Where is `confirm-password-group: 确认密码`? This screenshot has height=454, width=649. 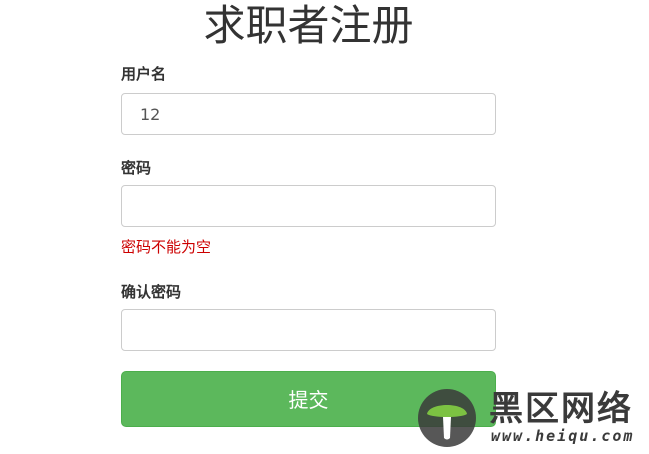
confirm-password-group: 确认密码 is located at coordinates (308, 315).